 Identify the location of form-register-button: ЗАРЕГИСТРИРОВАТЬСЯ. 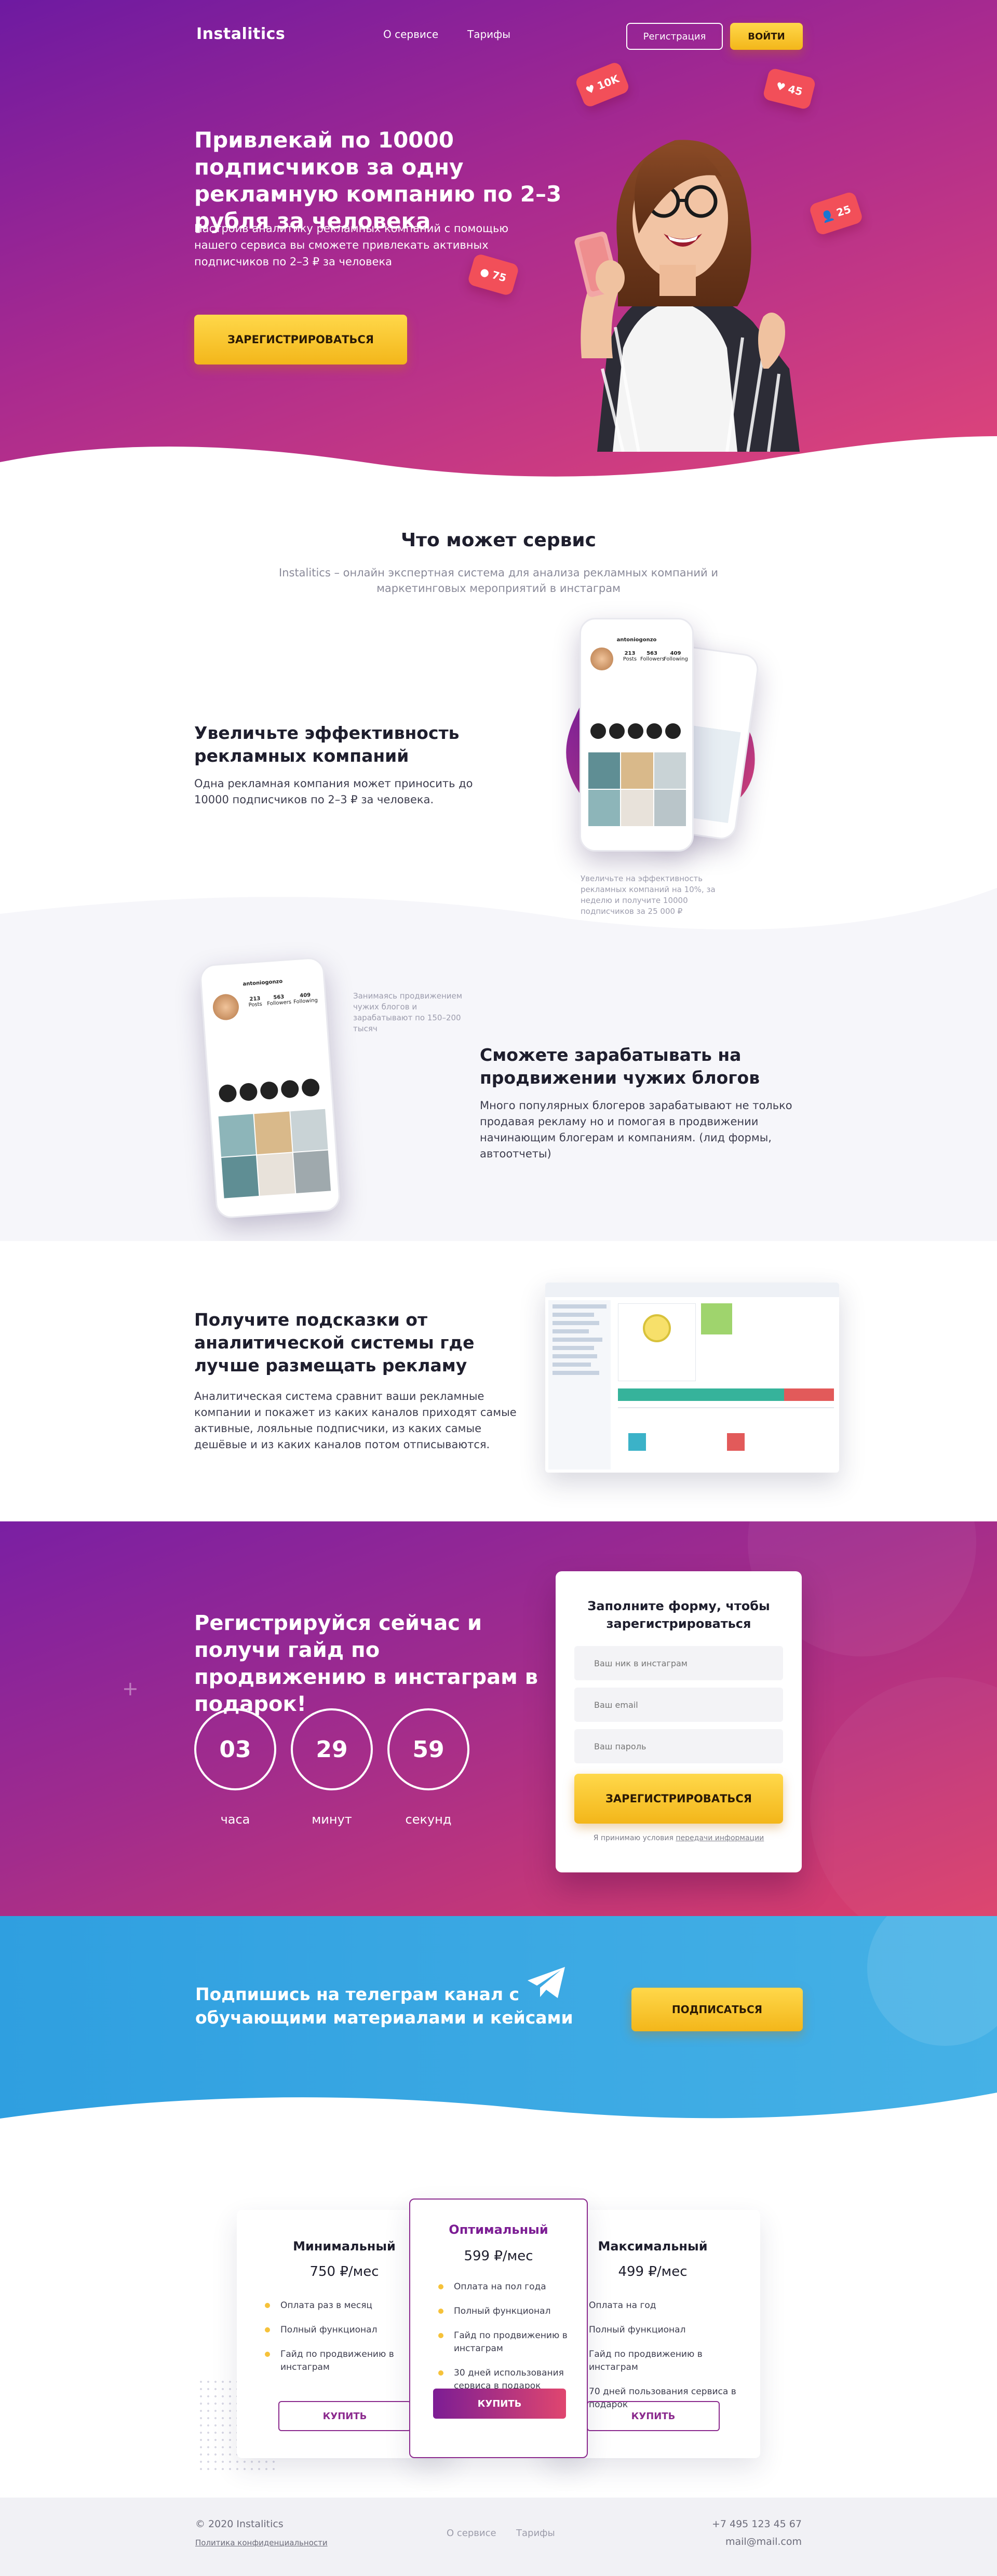
(678, 1799).